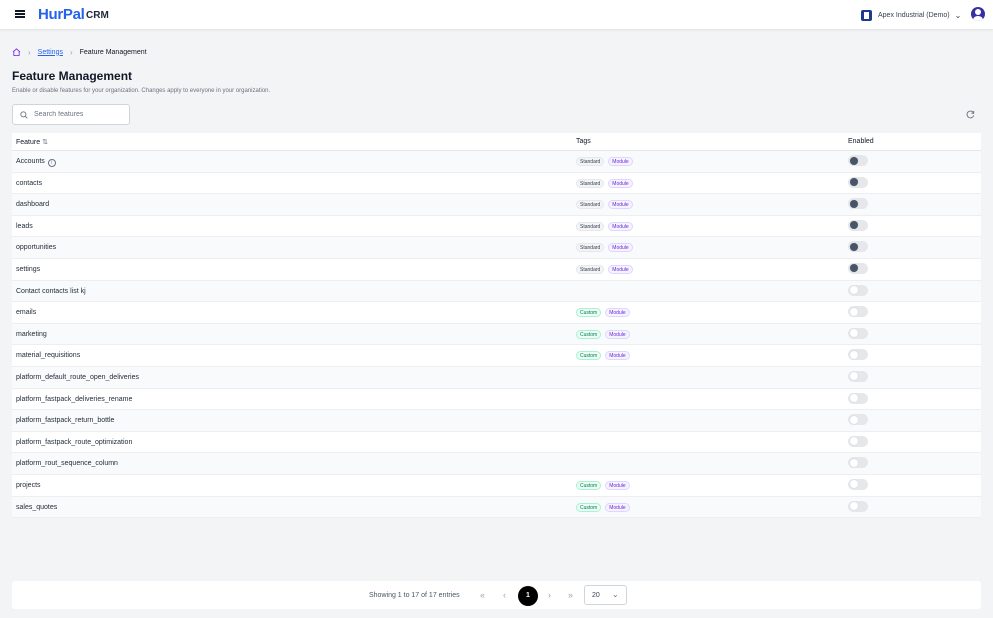  Describe the element at coordinates (970, 114) in the screenshot. I see `refresh-icon` at that location.